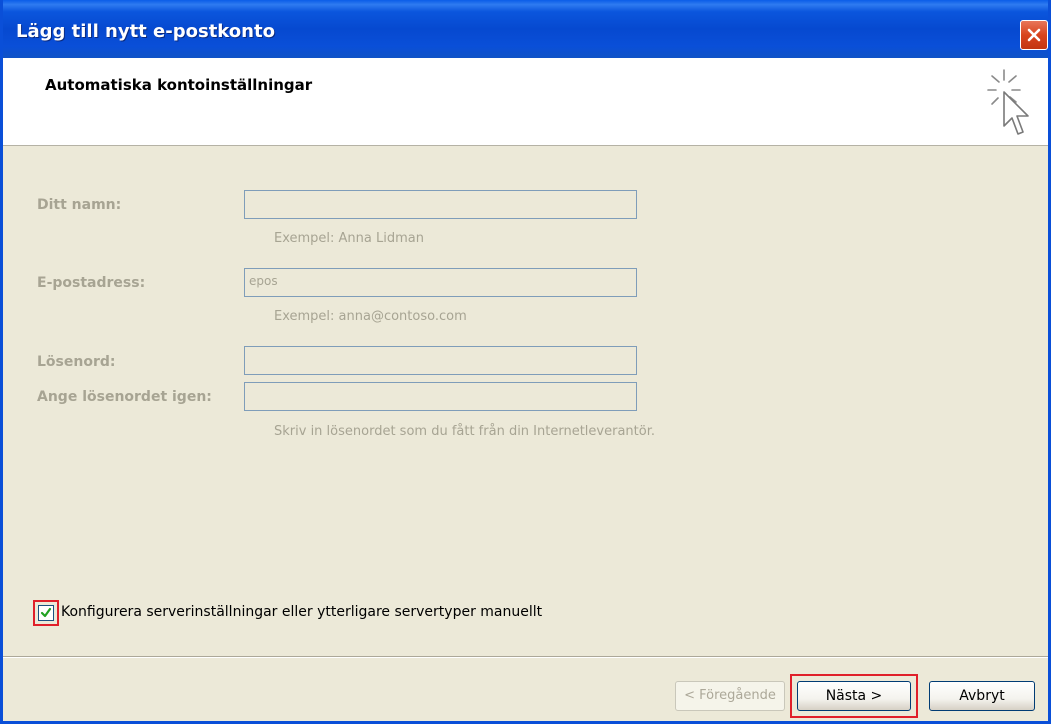 The image size is (1051, 724). I want to click on checkmark-icon, so click(46, 612).